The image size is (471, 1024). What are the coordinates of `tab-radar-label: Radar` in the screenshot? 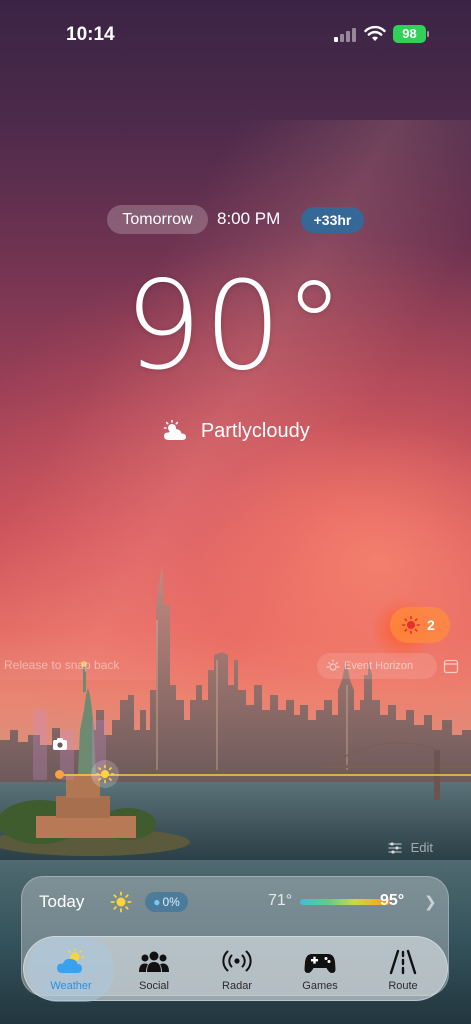 It's located at (237, 986).